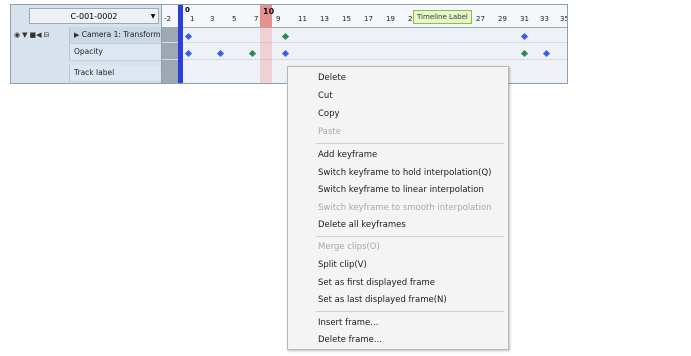  I want to click on eye-icon: ◉, so click(17, 35).